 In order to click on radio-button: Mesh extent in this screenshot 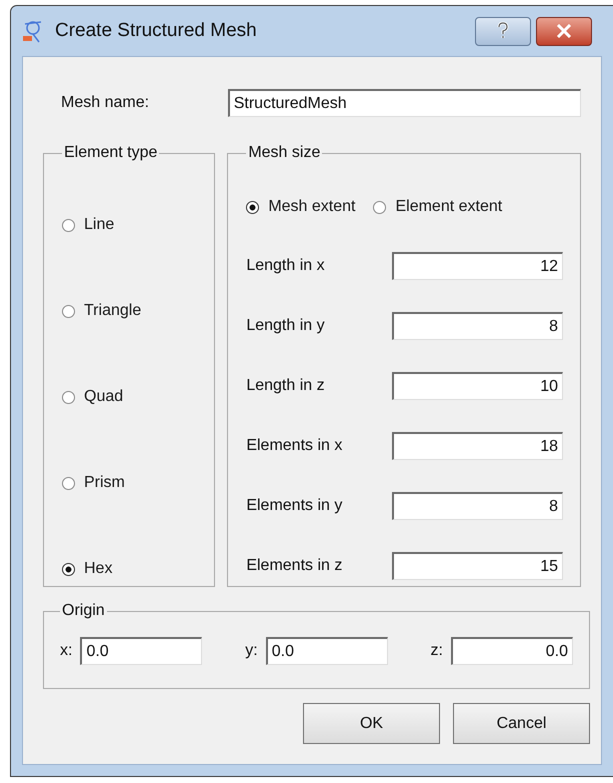, I will do `click(301, 207)`.